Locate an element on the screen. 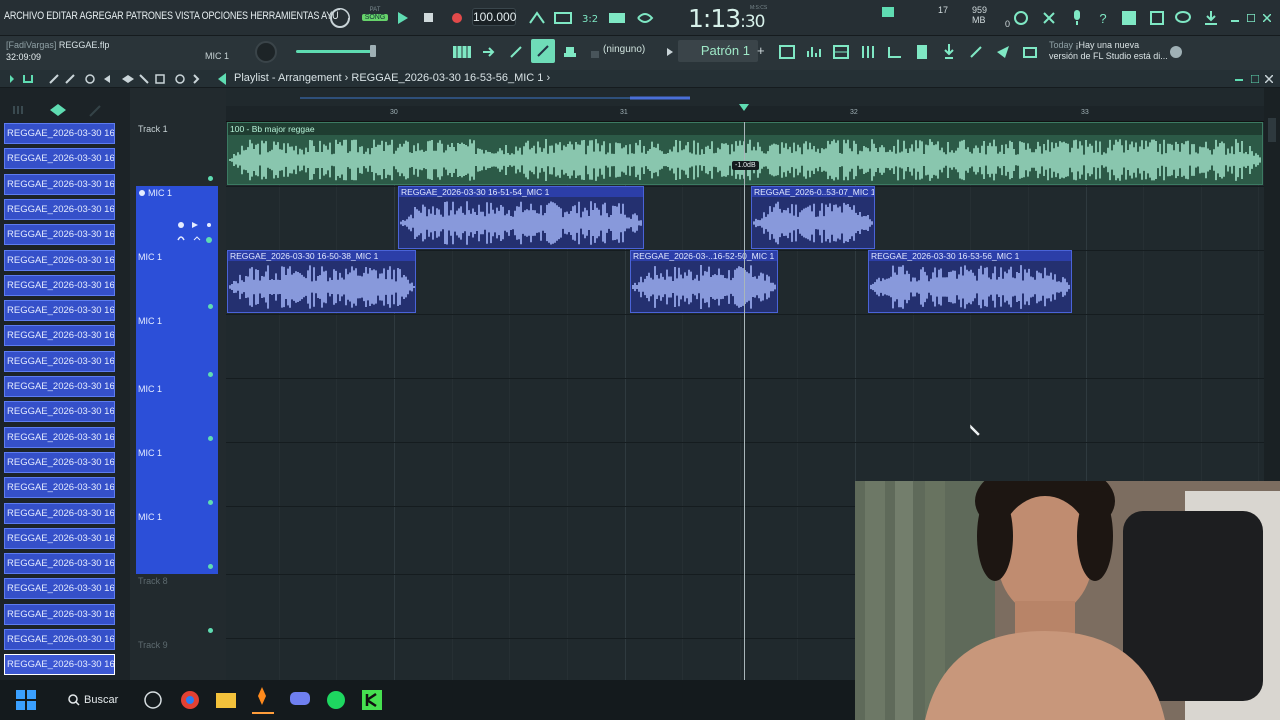 The width and height of the screenshot is (1280, 720). audio-clip-vocal-5: REGGAE_2026-03-30 16-53-56_MIC 1 is located at coordinates (970, 281).